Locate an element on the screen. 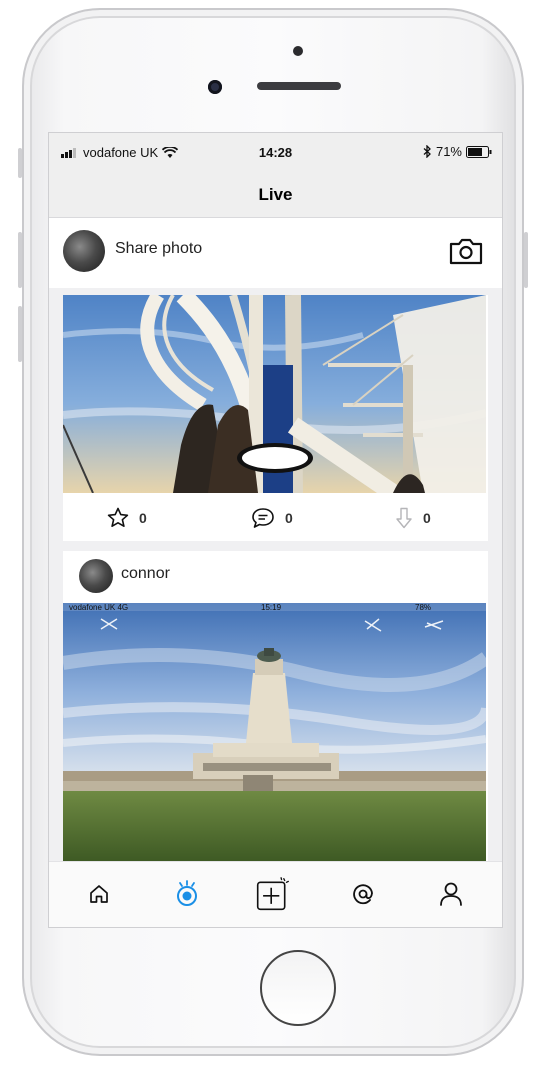  embedded-carrier: vodafone UK 4G is located at coordinates (98, 607).